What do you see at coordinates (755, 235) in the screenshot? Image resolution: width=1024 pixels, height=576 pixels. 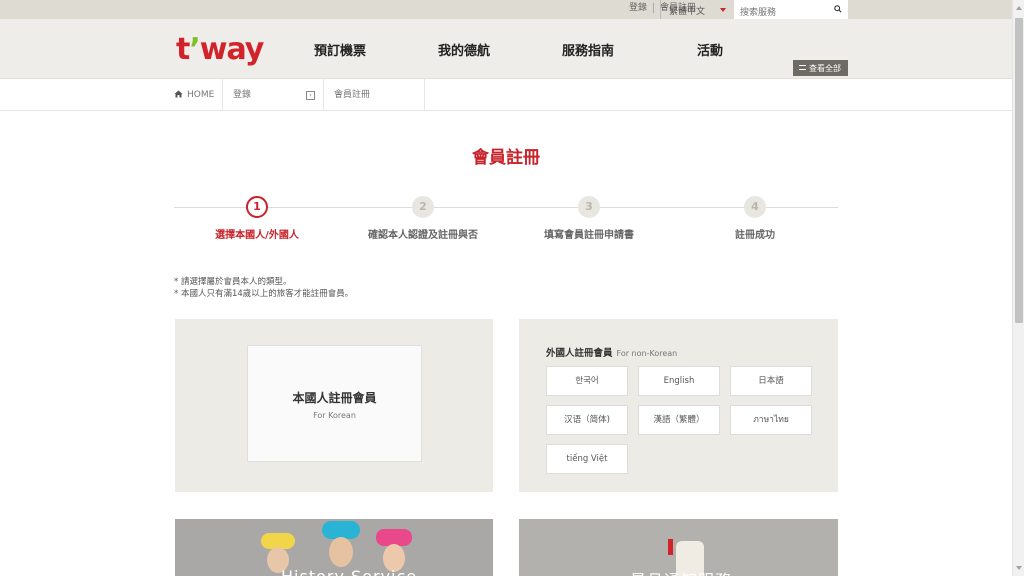 I see `step-label: 註冊成功` at bounding box center [755, 235].